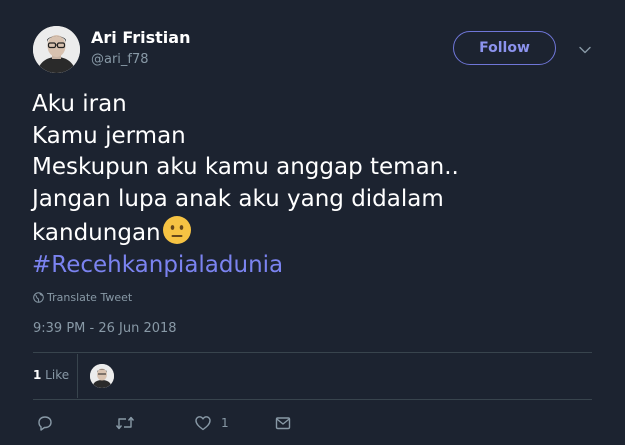 This screenshot has height=445, width=625. I want to click on like-button: 1, so click(211, 423).